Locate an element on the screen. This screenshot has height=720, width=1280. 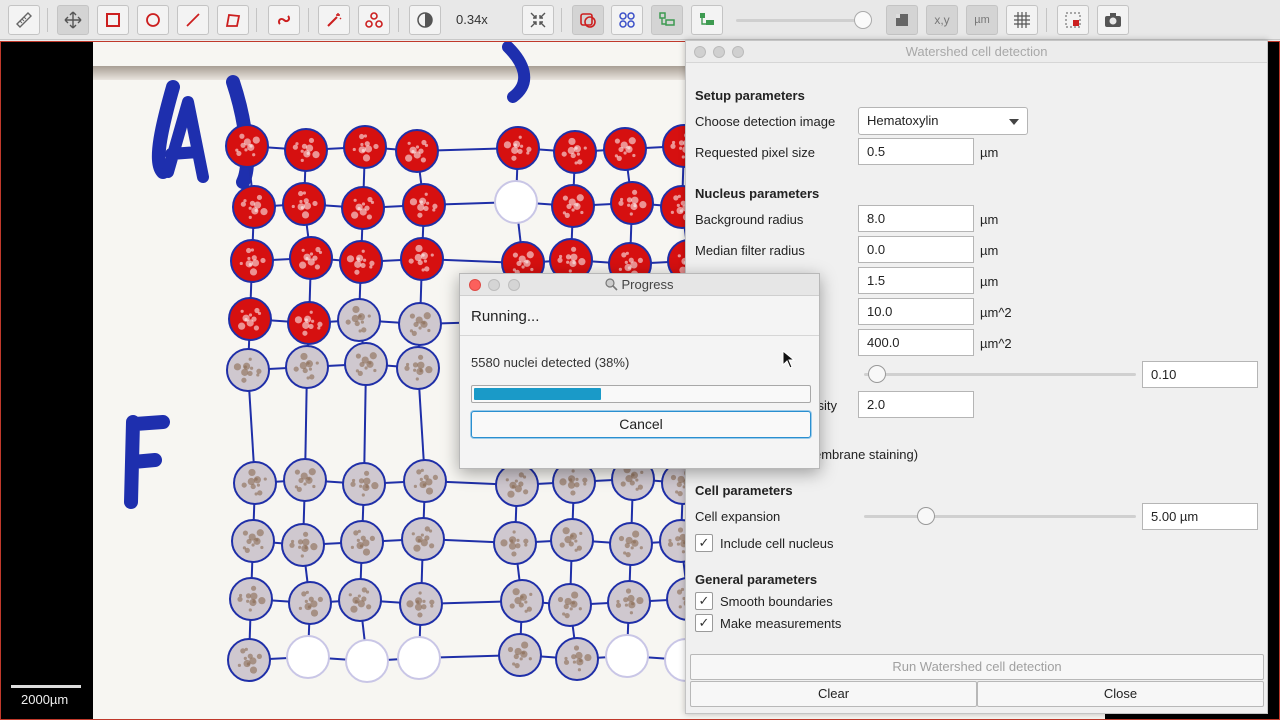
pixel-classification-icon is located at coordinates (707, 20).